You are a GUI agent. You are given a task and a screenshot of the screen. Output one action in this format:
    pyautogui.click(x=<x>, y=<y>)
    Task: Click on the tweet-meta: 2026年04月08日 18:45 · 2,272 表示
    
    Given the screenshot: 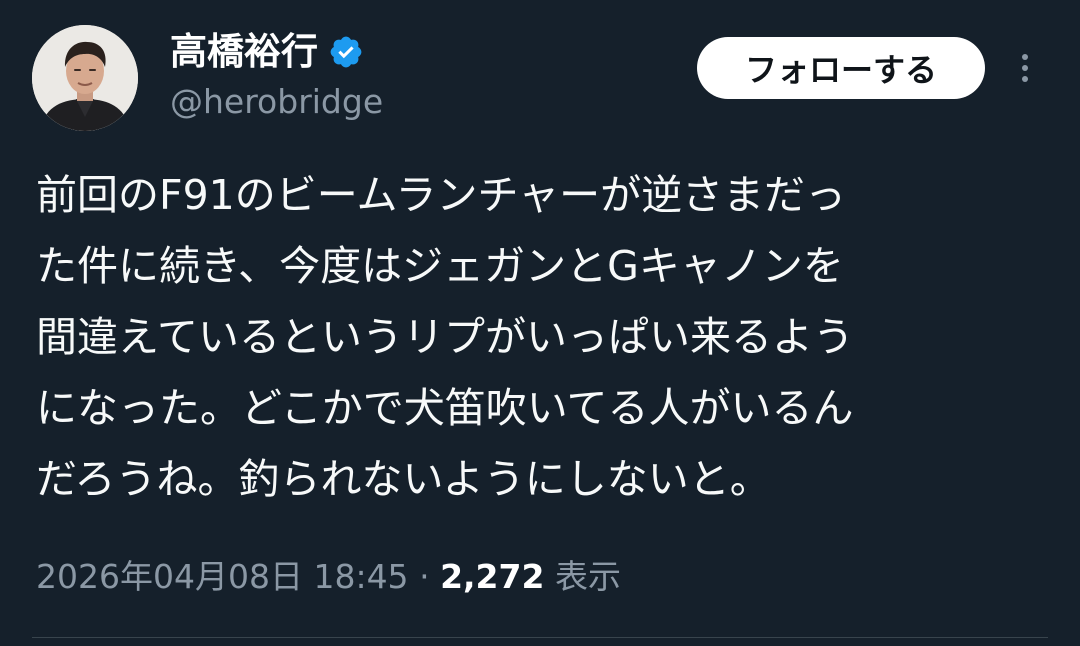 What is the action you would take?
    pyautogui.click(x=328, y=577)
    